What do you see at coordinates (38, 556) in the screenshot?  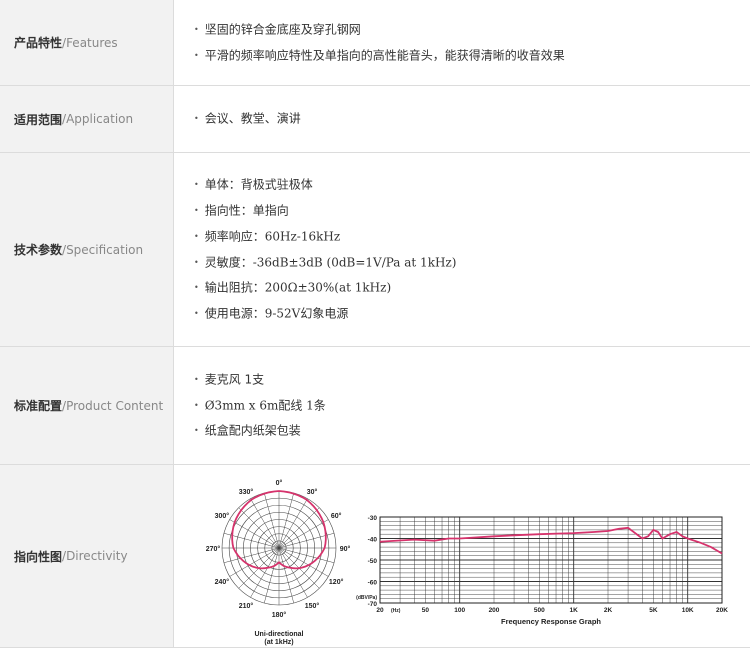 I see `label-cn: 指向性图` at bounding box center [38, 556].